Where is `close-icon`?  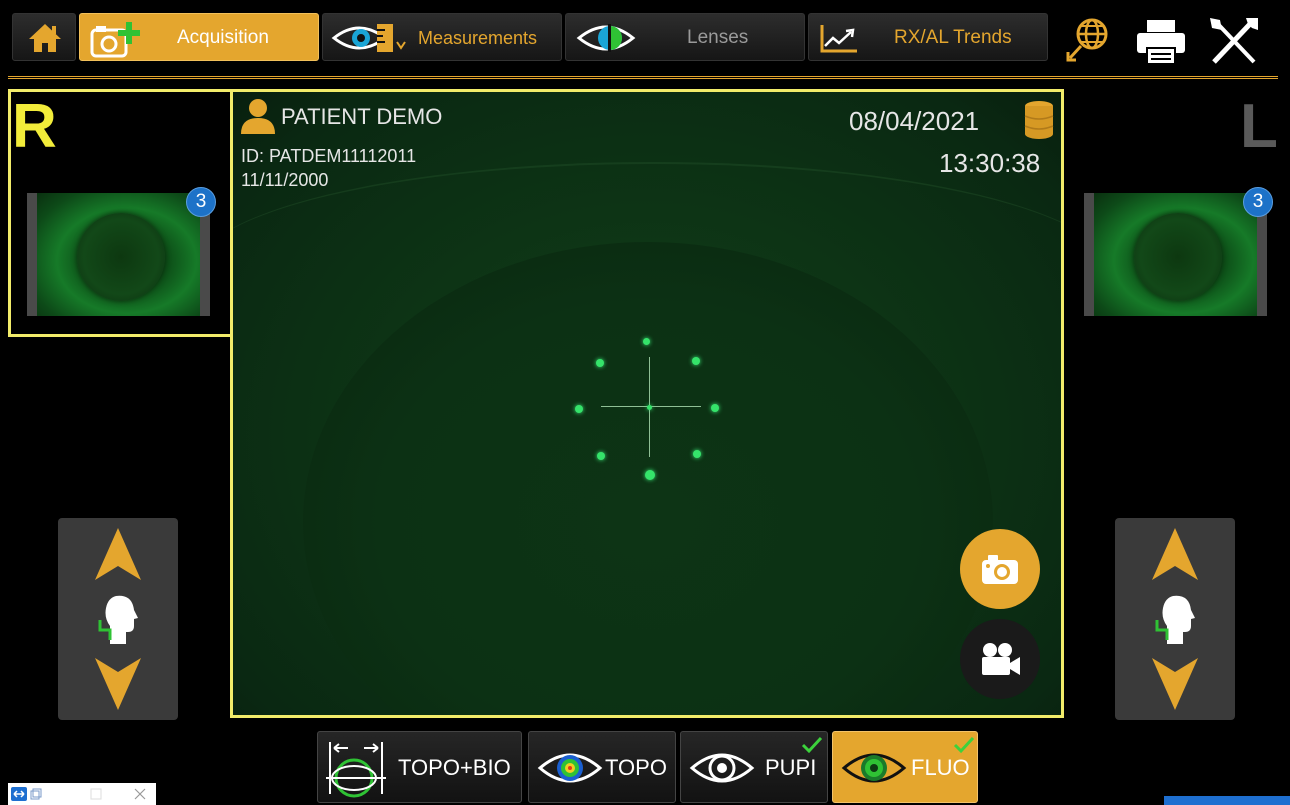
close-icon is located at coordinates (140, 794).